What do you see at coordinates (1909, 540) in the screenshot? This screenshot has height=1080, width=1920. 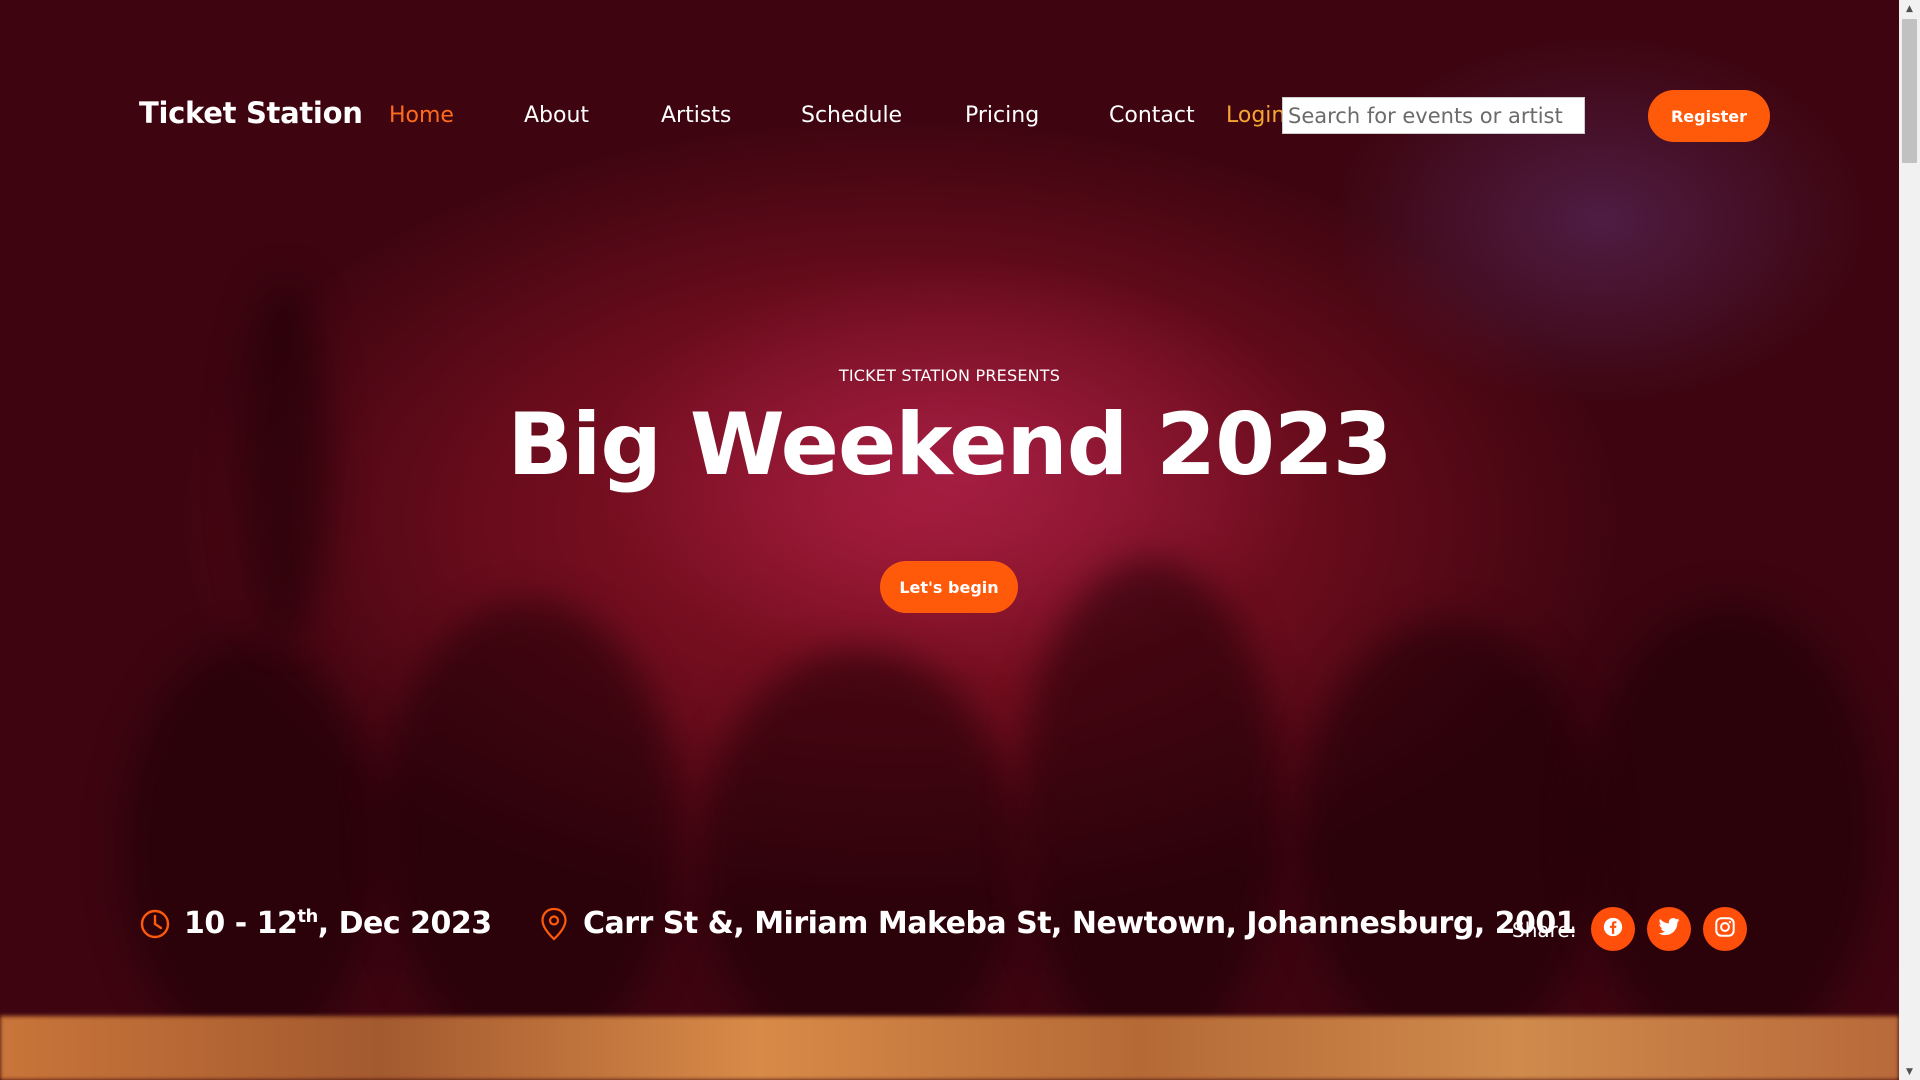 I see `page-scrollbar: ▲ ▼` at bounding box center [1909, 540].